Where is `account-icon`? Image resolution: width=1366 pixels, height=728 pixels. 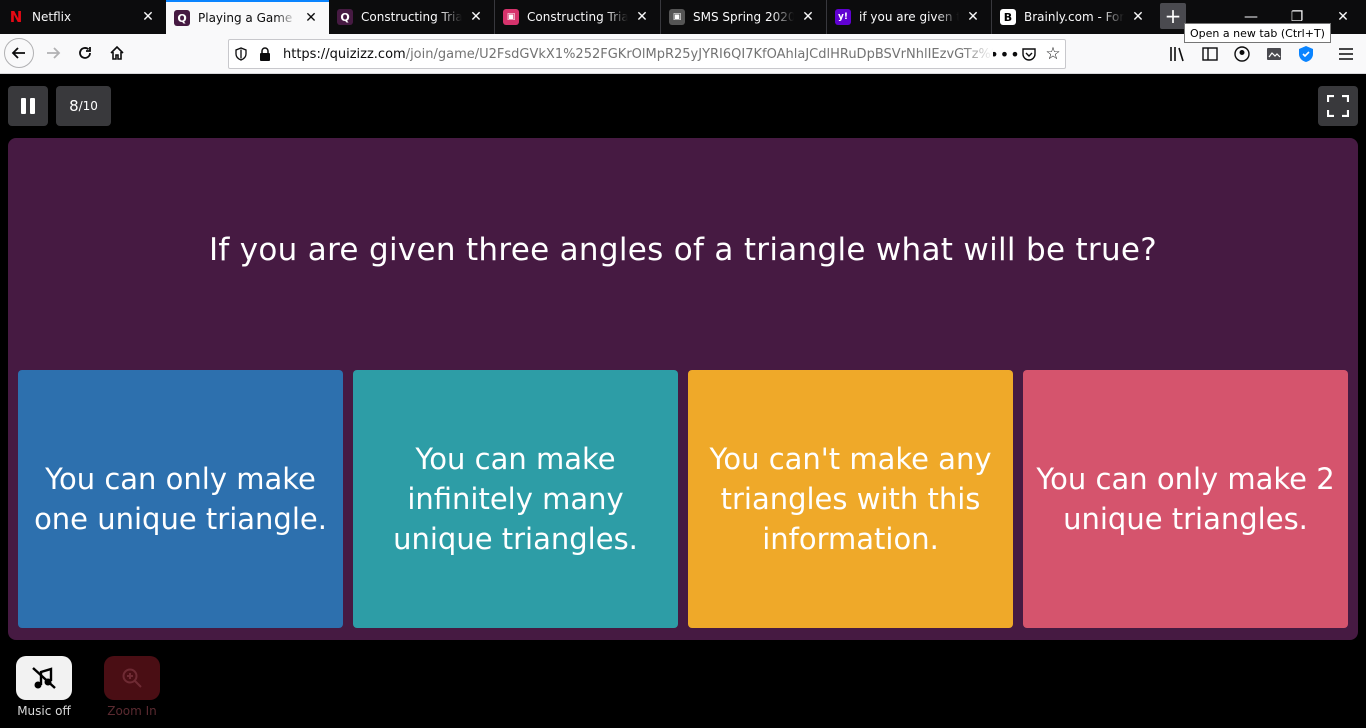 account-icon is located at coordinates (1242, 54).